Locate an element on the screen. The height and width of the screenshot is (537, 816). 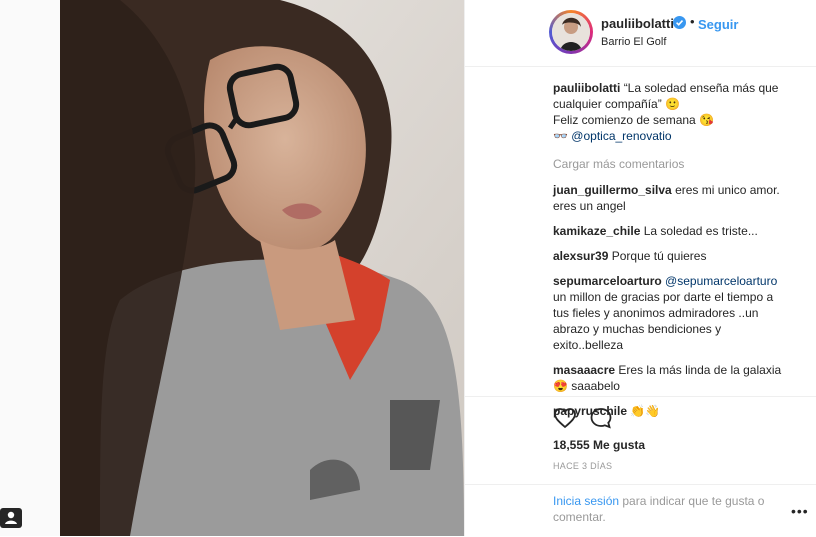
follow-button: Seguir is located at coordinates (718, 24).